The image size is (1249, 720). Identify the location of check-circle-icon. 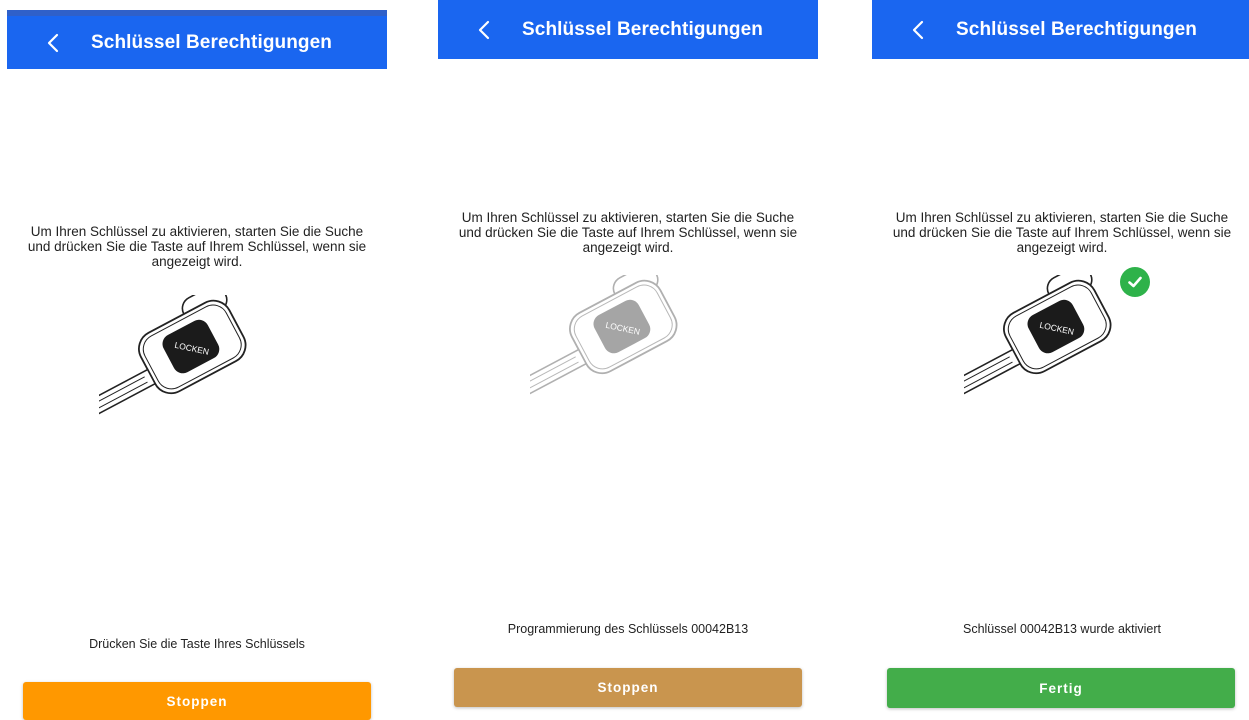
(1135, 282).